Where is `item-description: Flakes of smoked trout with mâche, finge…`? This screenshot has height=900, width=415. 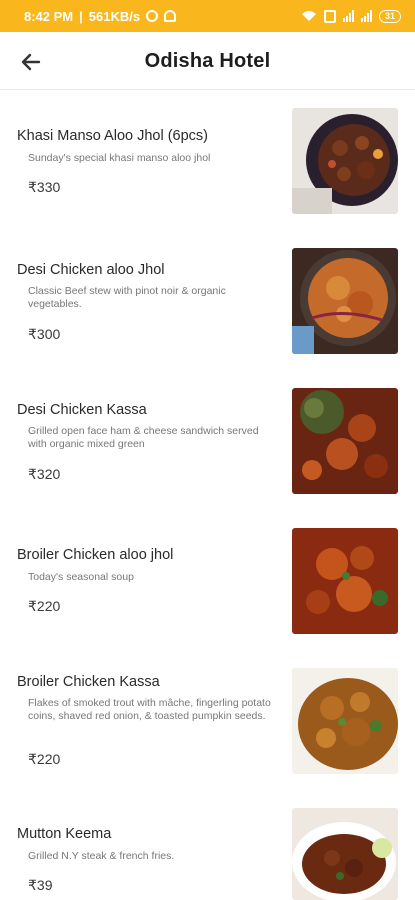
item-description: Flakes of smoked trout with mâche, finge… is located at coordinates (149, 709).